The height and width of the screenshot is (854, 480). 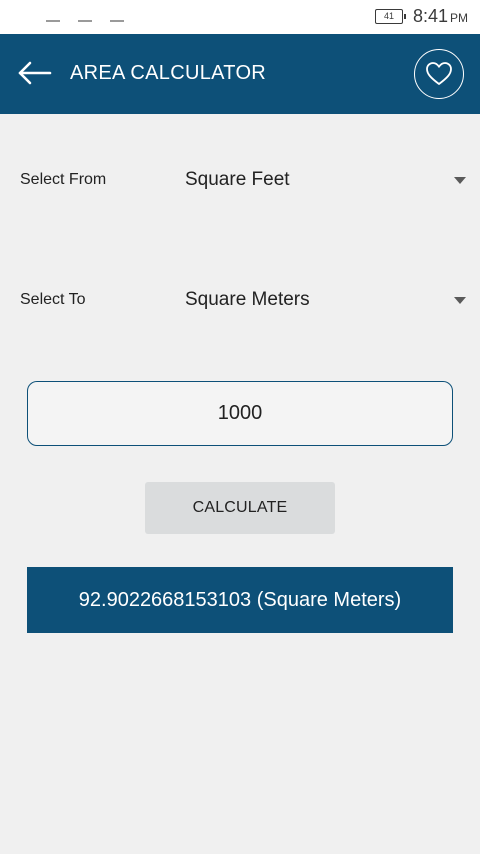 I want to click on clock-period: PM, so click(x=459, y=18).